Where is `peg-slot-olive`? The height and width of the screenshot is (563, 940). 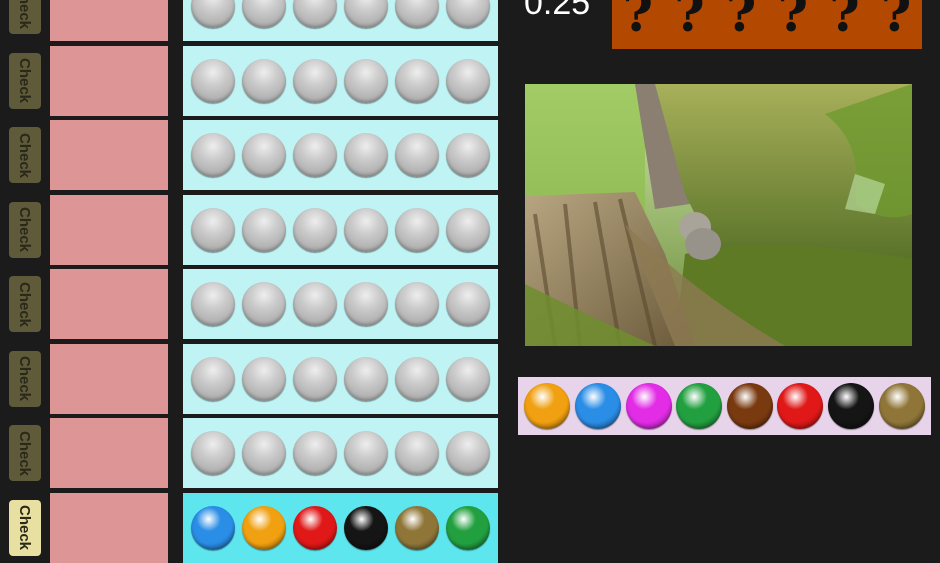
peg-slot-olive is located at coordinates (417, 527).